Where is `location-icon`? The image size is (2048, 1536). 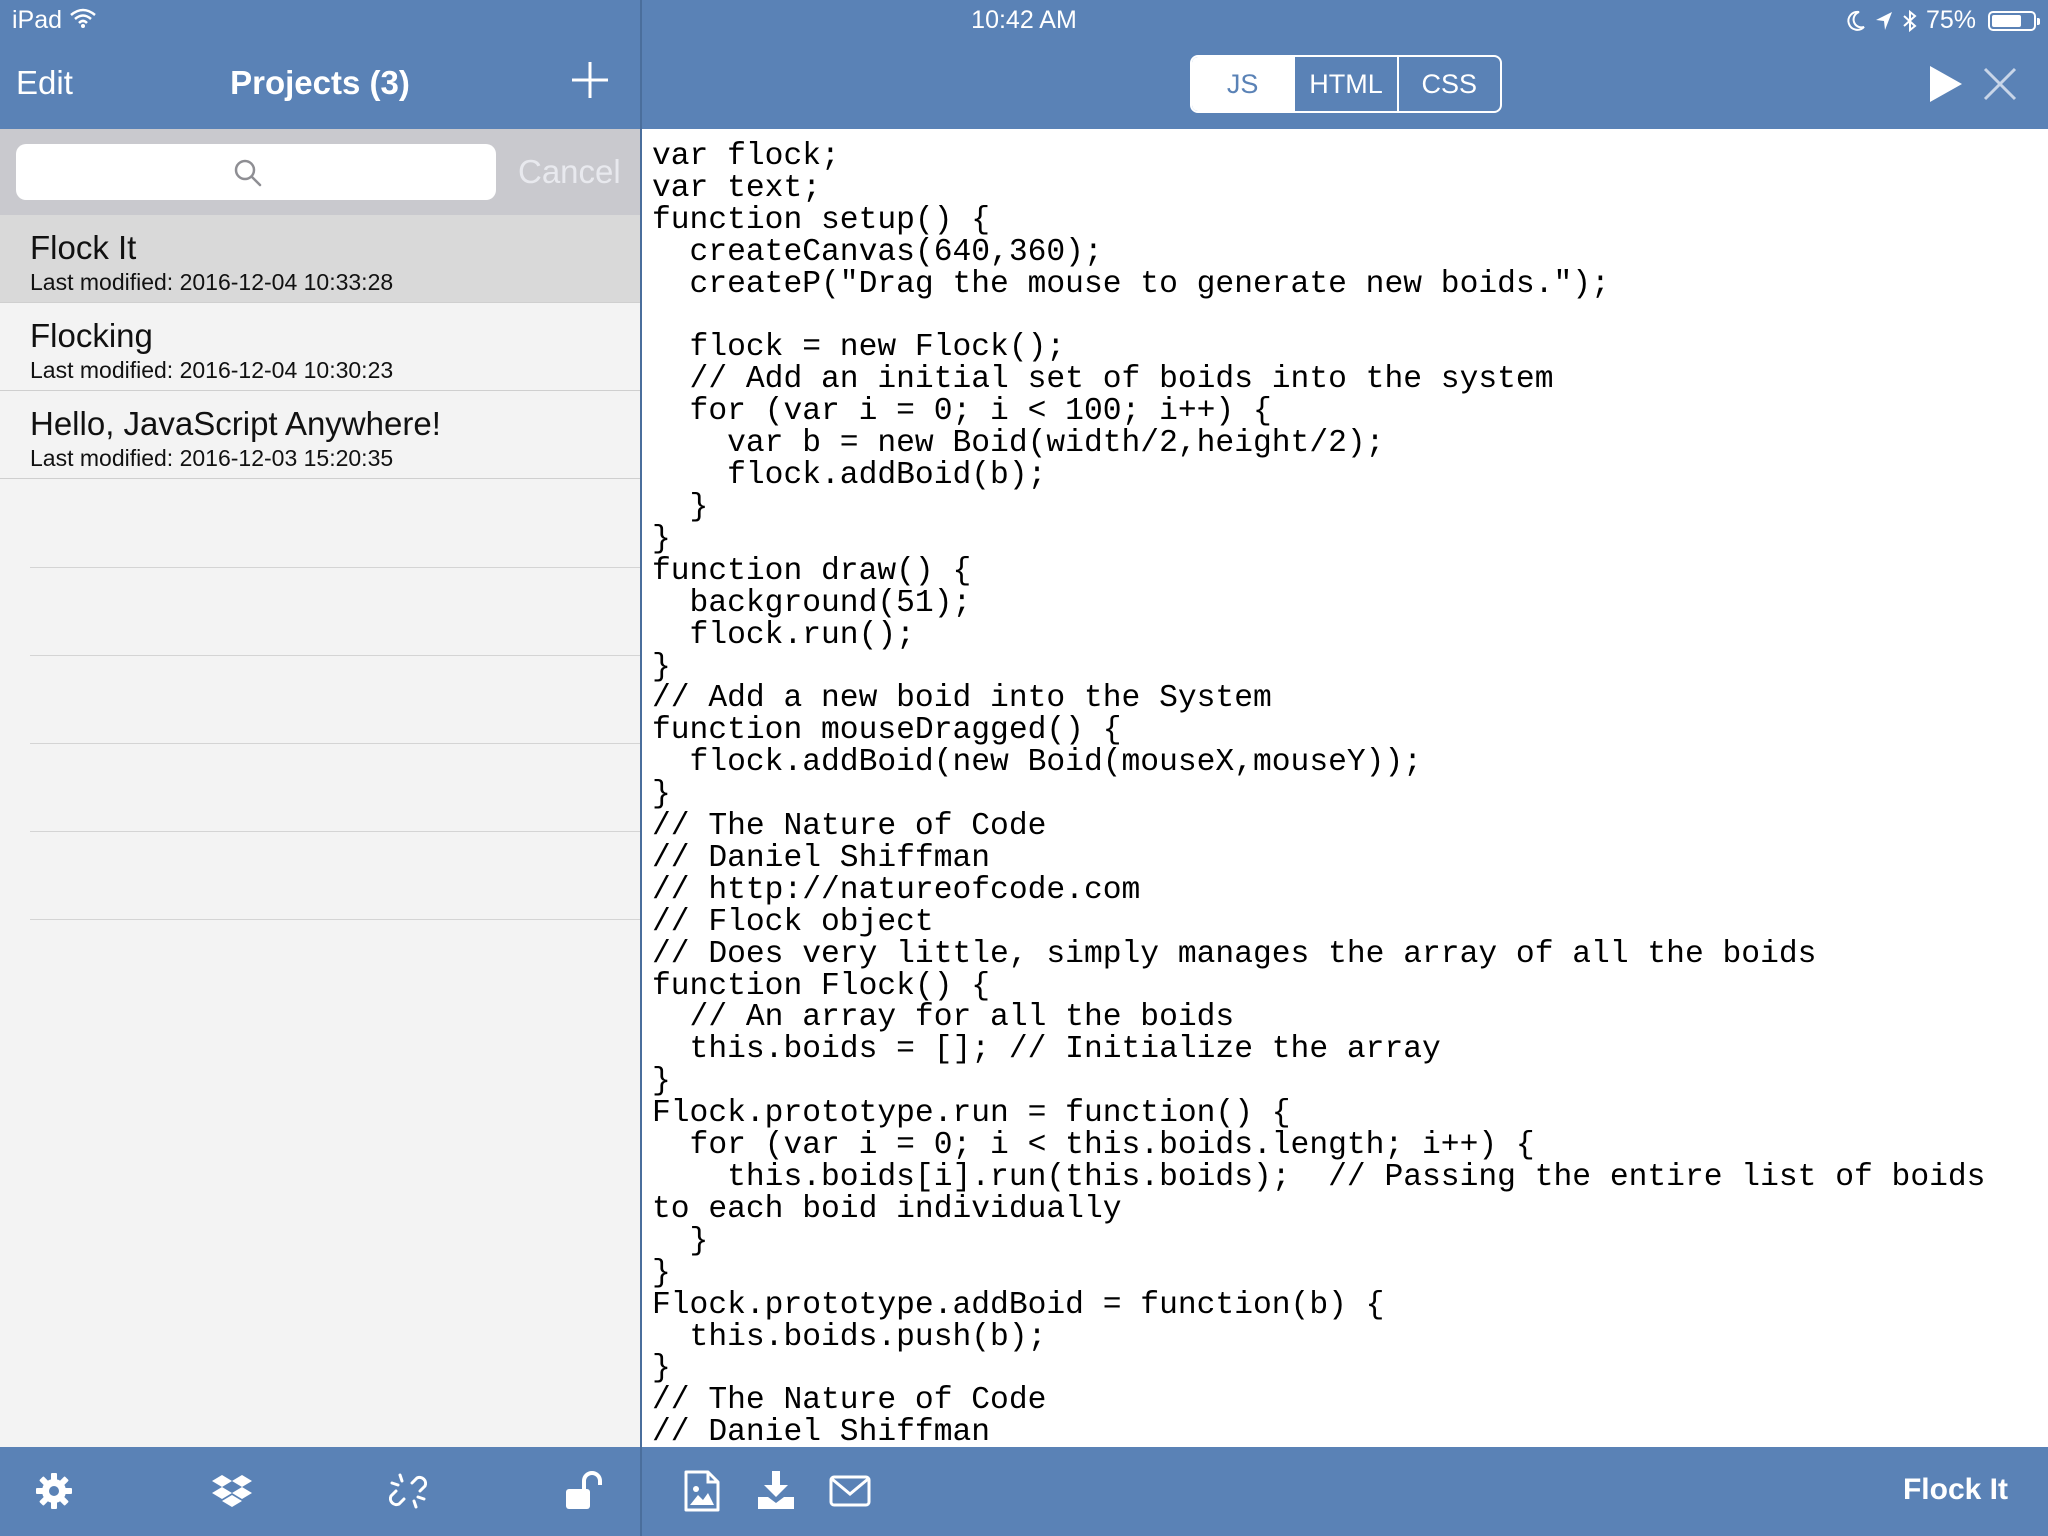
location-icon is located at coordinates (1883, 20).